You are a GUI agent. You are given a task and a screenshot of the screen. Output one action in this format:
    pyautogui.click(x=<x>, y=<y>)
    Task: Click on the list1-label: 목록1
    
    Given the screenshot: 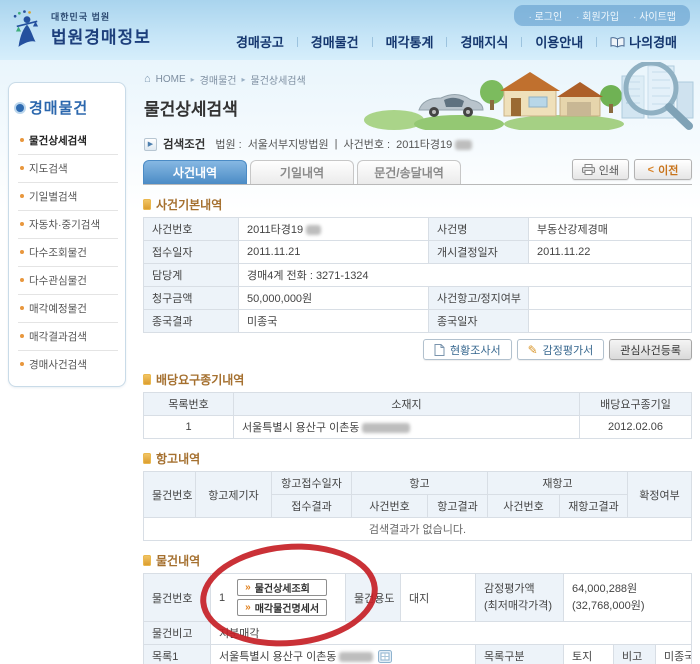 What is the action you would take?
    pyautogui.click(x=177, y=654)
    